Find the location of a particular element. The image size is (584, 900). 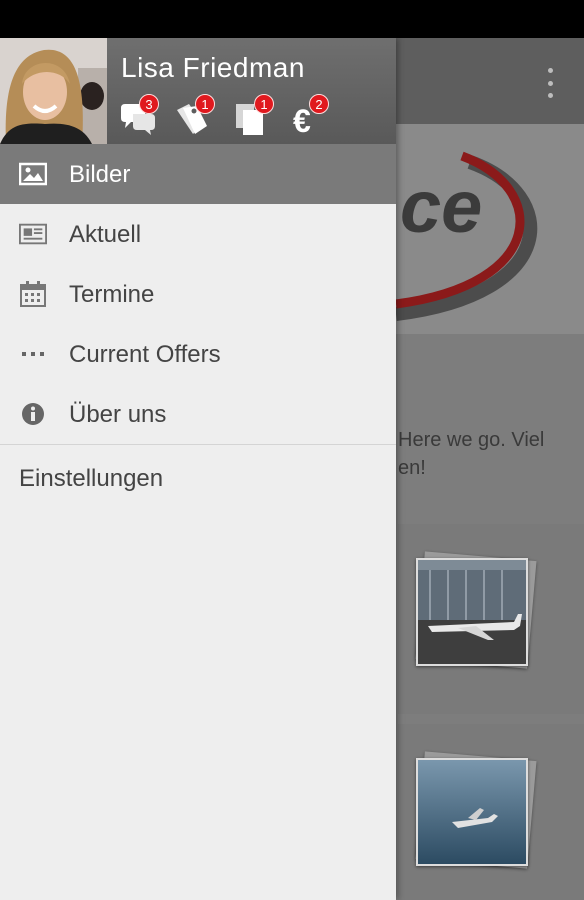

menu-item-ueber-uns: Über uns is located at coordinates (198, 414).